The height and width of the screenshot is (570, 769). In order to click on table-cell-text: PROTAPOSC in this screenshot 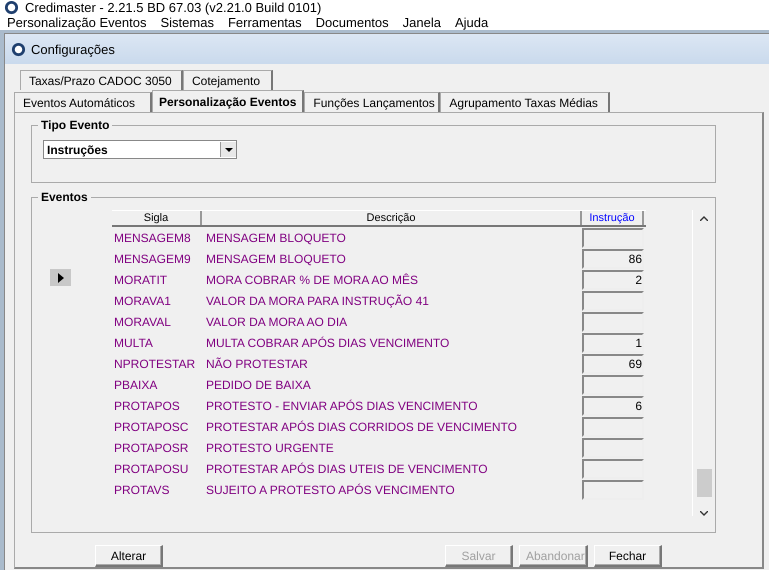, I will do `click(151, 427)`.